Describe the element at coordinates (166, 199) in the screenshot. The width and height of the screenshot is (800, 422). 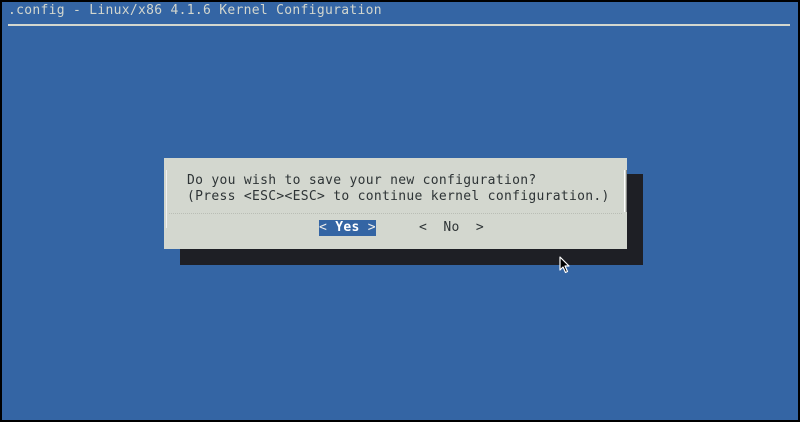
I see `dialog-left-border` at that location.